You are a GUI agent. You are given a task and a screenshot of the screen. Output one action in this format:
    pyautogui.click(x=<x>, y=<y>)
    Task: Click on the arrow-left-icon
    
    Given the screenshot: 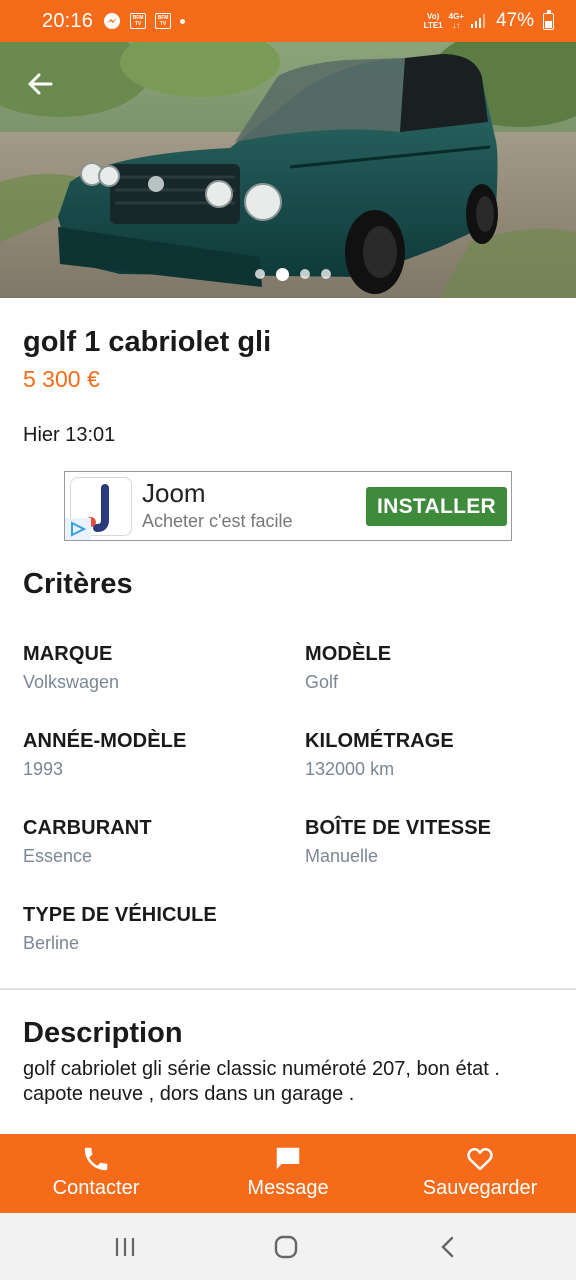 What is the action you would take?
    pyautogui.click(x=40, y=84)
    